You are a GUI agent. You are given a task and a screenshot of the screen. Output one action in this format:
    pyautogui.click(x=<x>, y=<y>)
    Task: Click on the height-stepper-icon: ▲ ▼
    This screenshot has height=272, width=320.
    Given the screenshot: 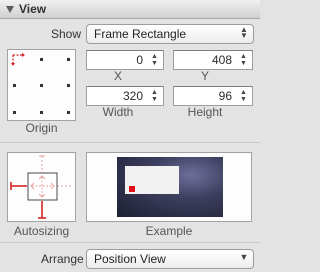 What is the action you would take?
    pyautogui.click(x=243, y=96)
    